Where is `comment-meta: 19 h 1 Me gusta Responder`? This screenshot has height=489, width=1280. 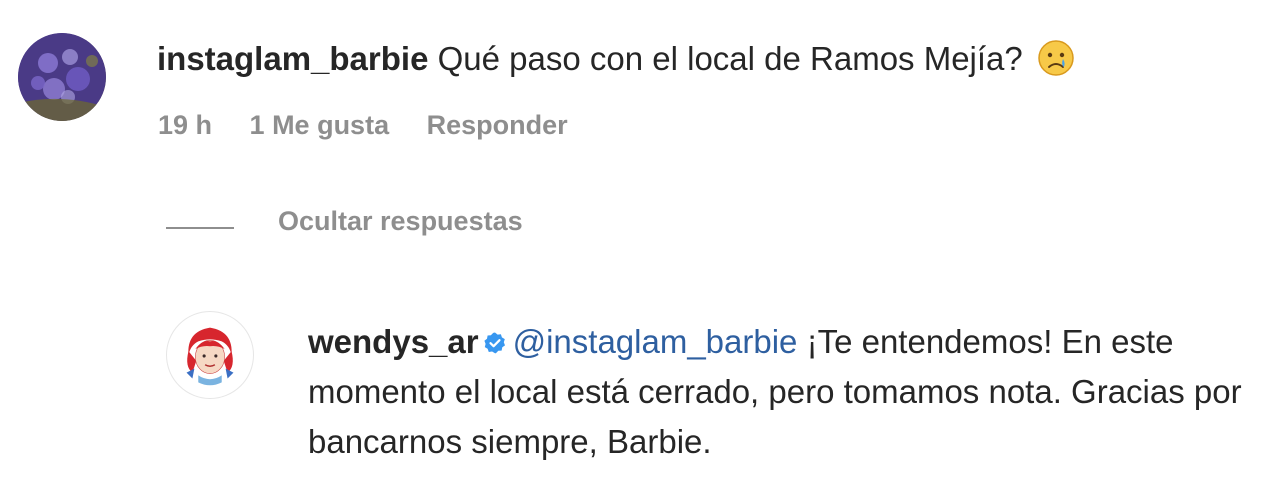 comment-meta: 19 h 1 Me gusta Responder is located at coordinates (378, 125).